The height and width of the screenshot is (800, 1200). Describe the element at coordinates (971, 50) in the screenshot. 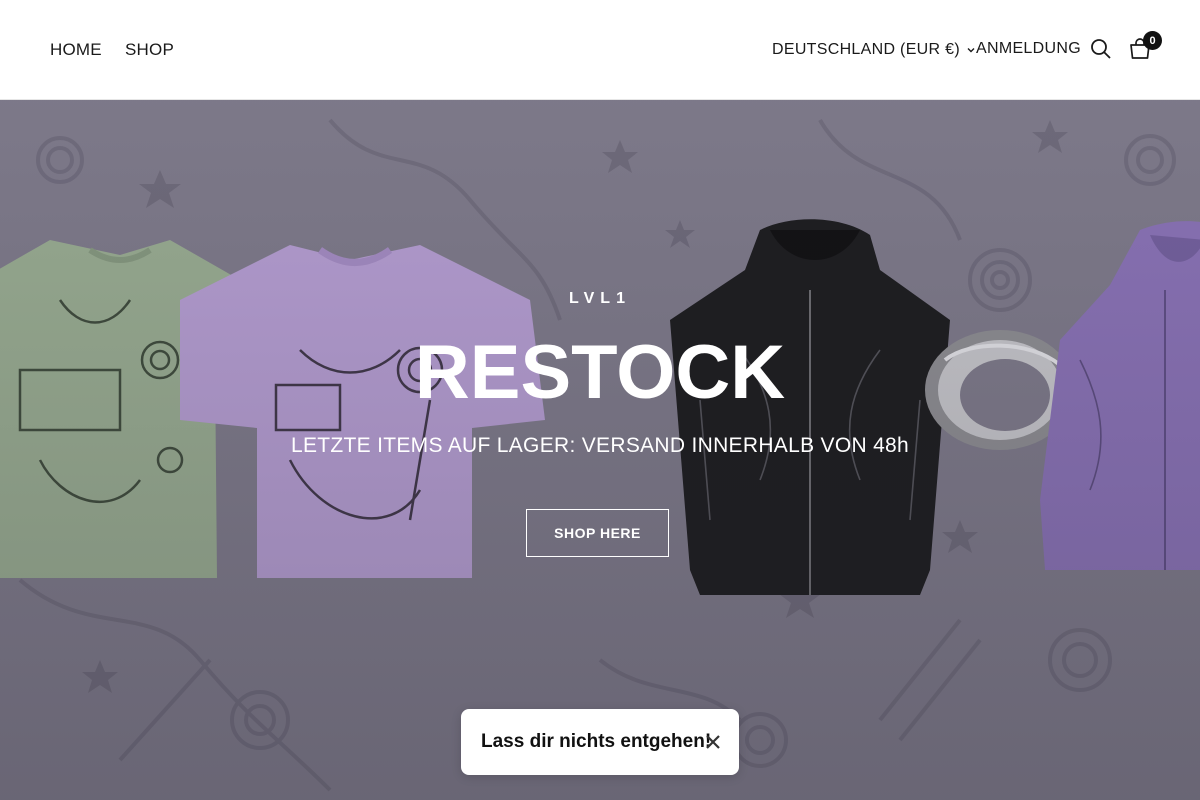

I see `chevron-down-icon` at that location.